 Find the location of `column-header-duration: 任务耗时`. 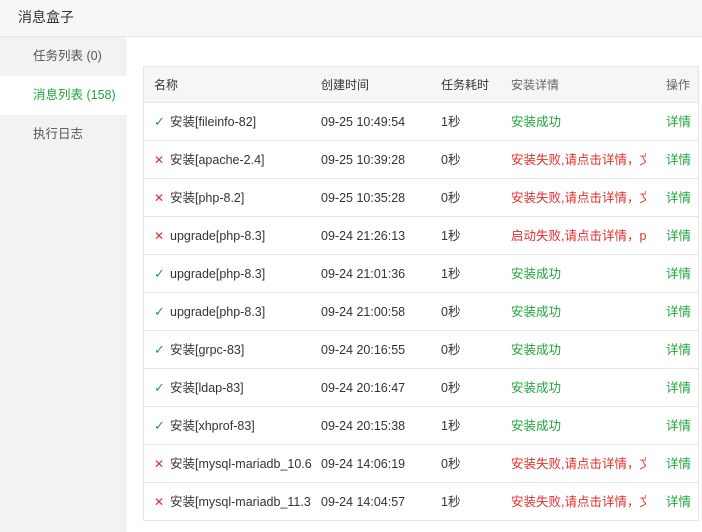

column-header-duration: 任务耗时 is located at coordinates (465, 85).